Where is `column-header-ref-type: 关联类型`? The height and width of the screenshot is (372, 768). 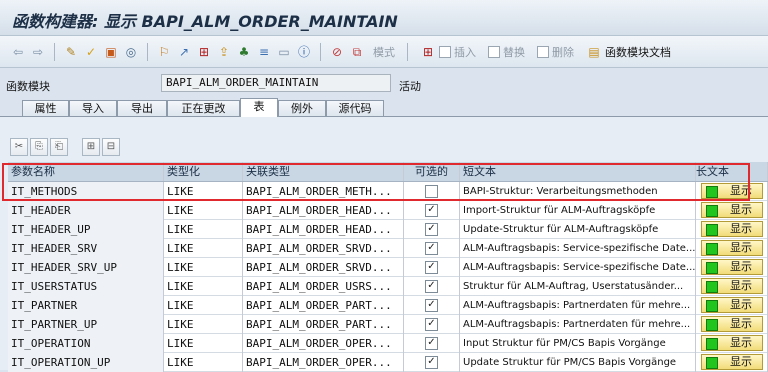 column-header-ref-type: 关联类型 is located at coordinates (323, 171).